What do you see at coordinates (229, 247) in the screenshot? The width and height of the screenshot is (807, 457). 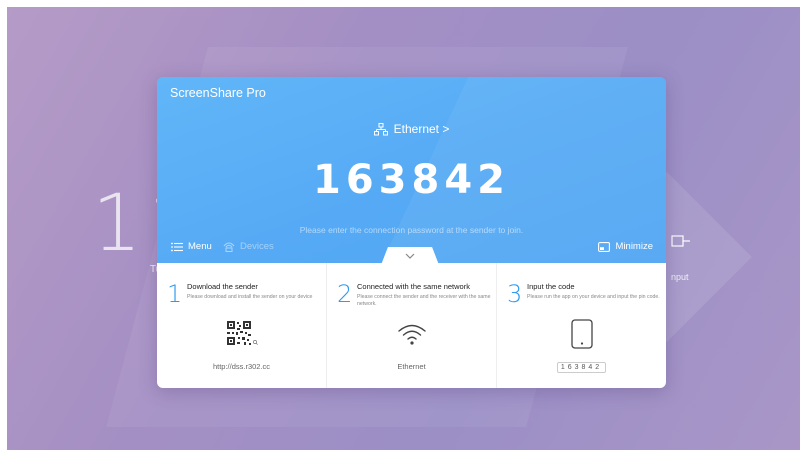 I see `devices-icon` at bounding box center [229, 247].